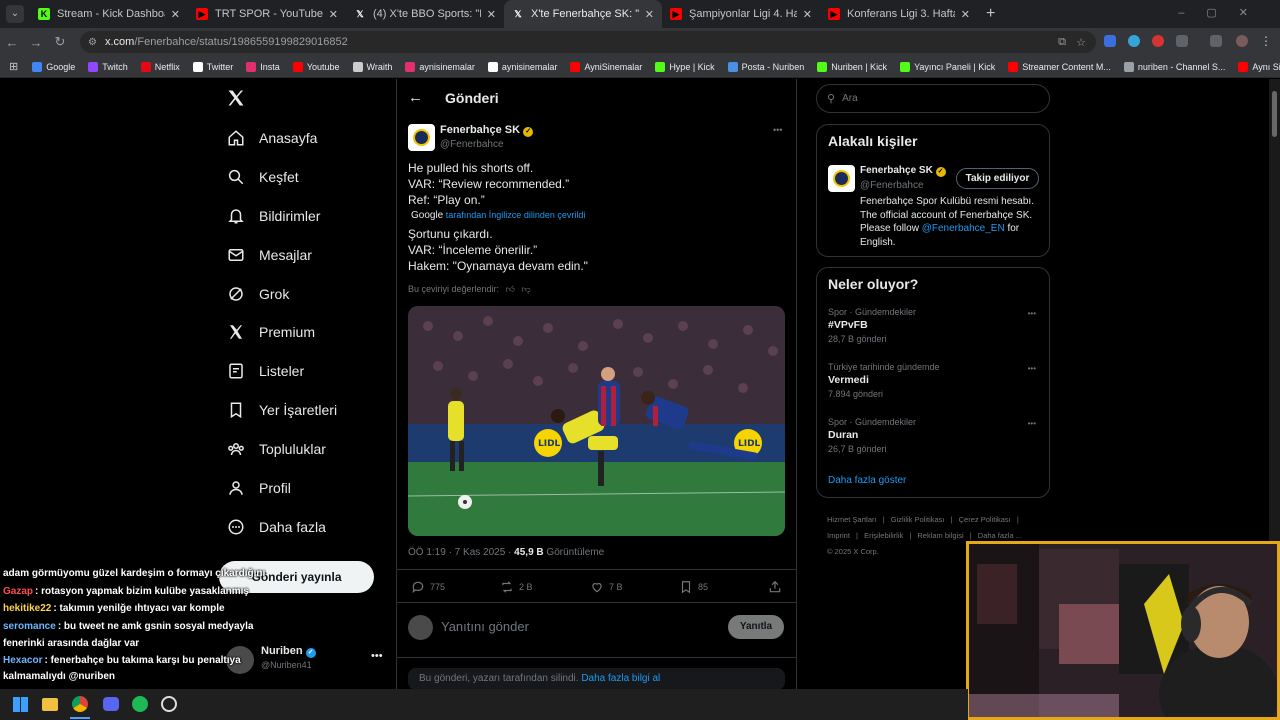 This screenshot has height=720, width=1280. Describe the element at coordinates (487, 130) in the screenshot. I see `author-name: Fenerbahçe SK ✓` at that location.